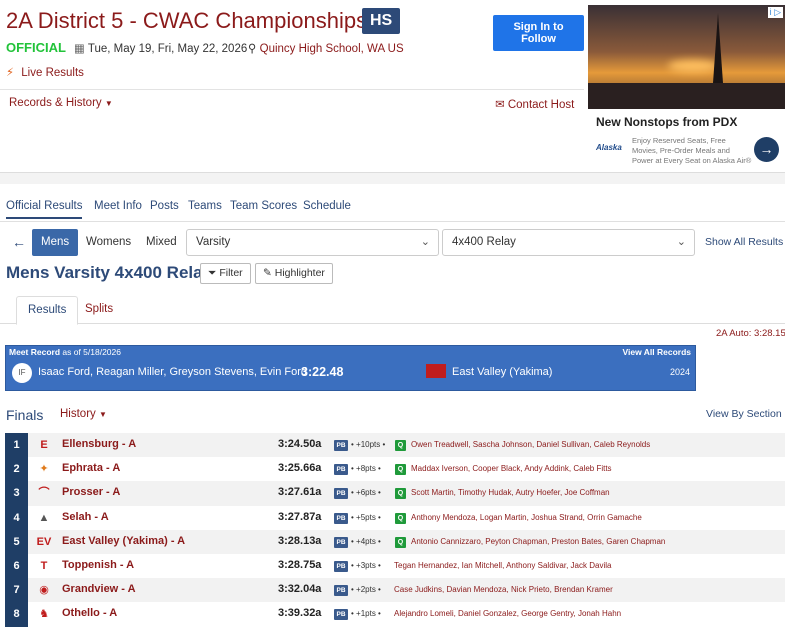 This screenshot has height=629, width=785. What do you see at coordinates (16, 566) in the screenshot?
I see `place-number: 6` at bounding box center [16, 566].